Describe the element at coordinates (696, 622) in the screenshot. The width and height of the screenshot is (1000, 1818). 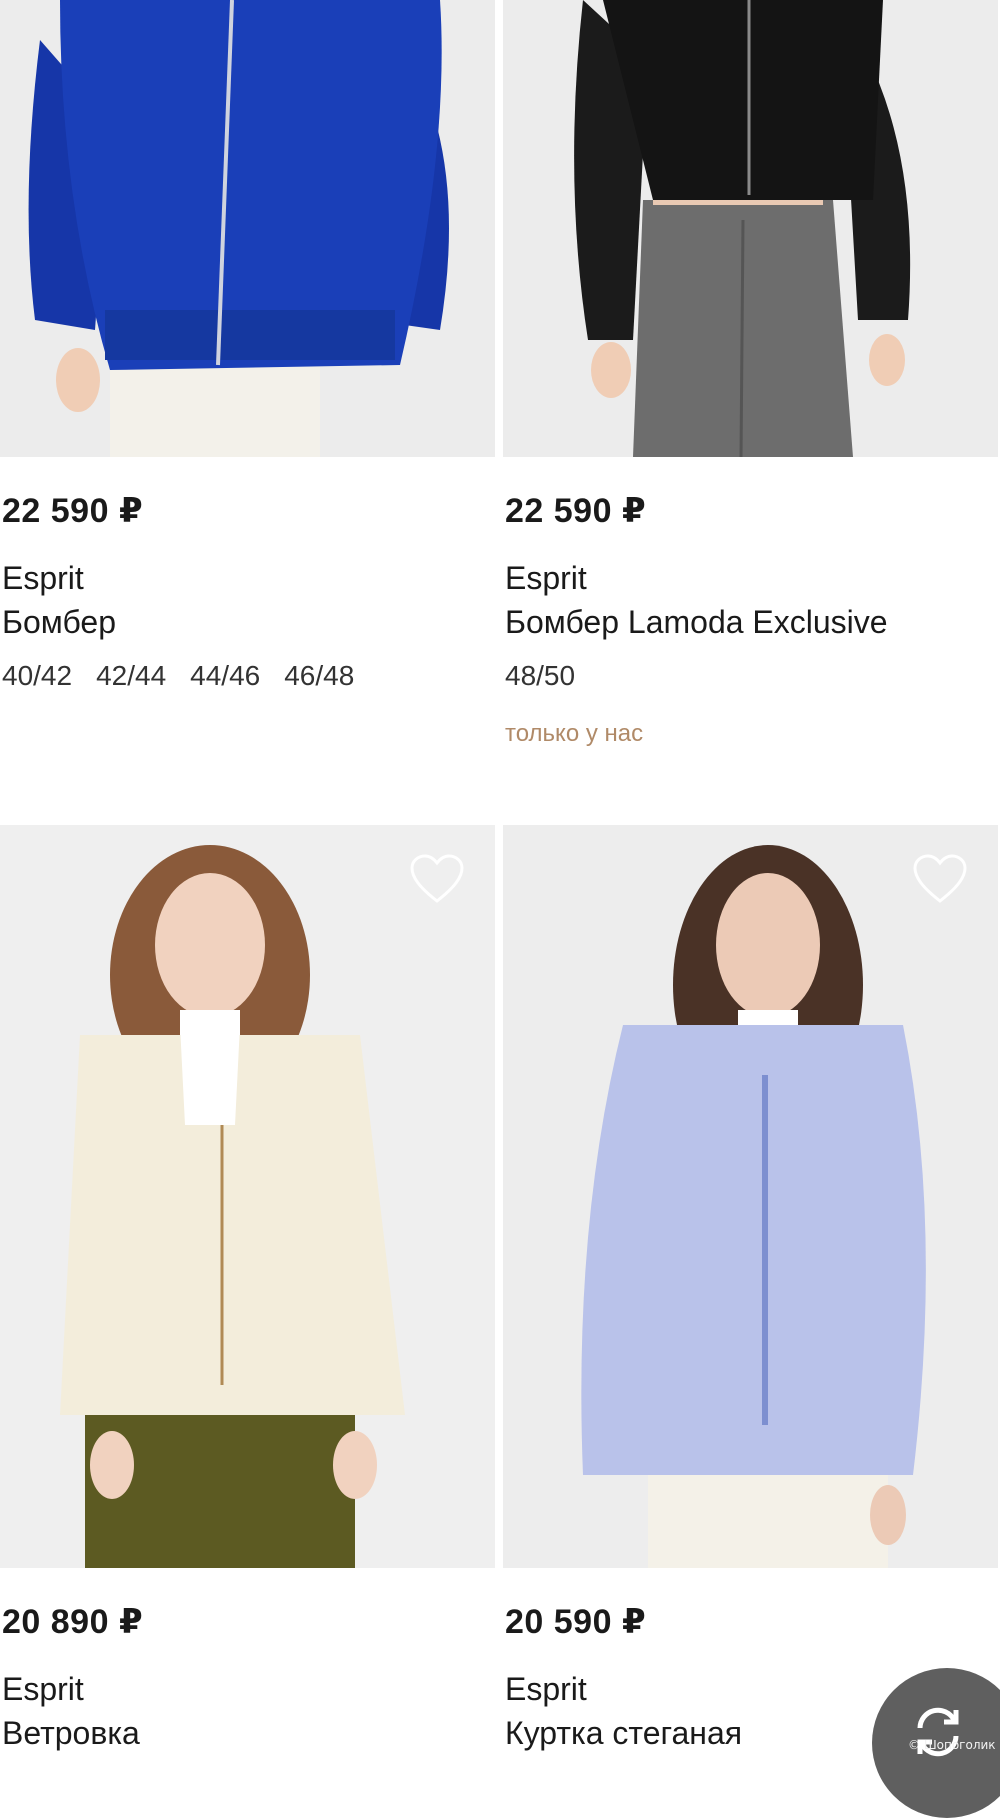
I see `product-name: Бомбер Lamoda Exclusive` at that location.